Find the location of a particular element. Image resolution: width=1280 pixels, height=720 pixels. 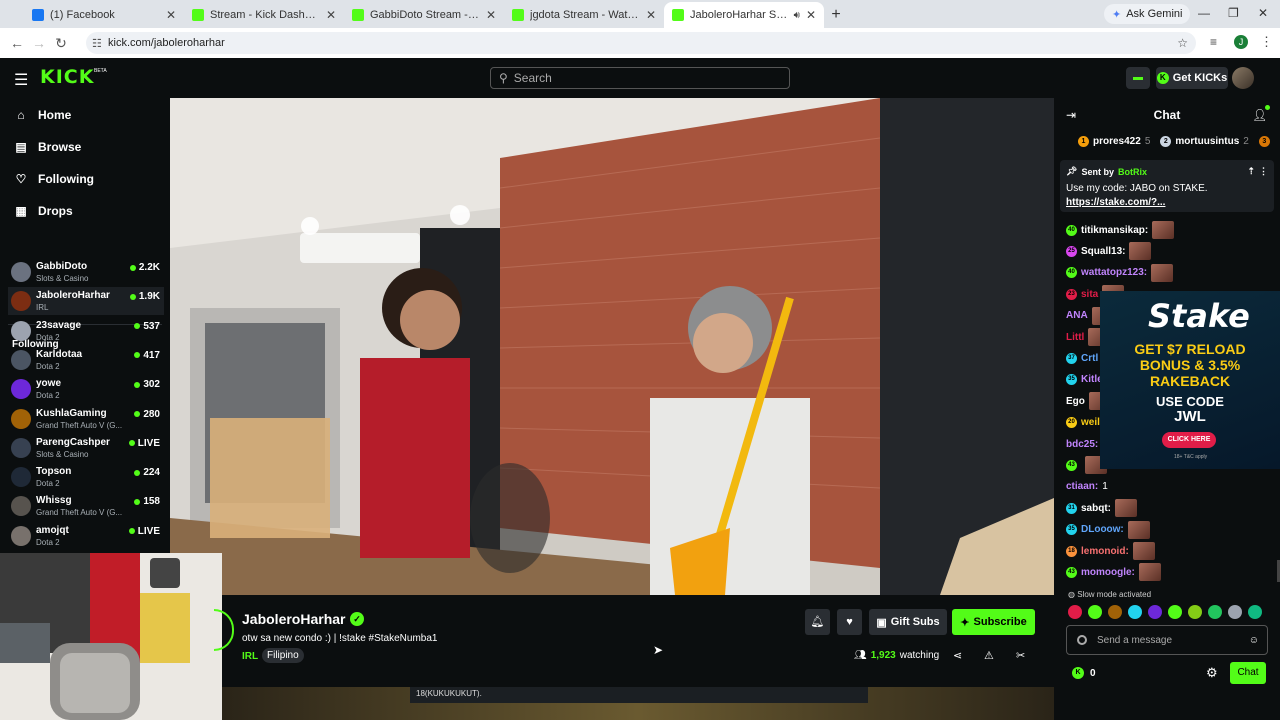

gift-subs-label: Gift Subs is located at coordinates (915, 622).